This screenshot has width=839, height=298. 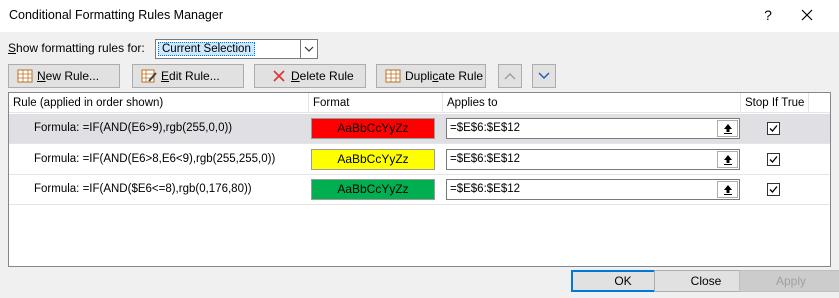 I want to click on move-down-icon, so click(x=544, y=76).